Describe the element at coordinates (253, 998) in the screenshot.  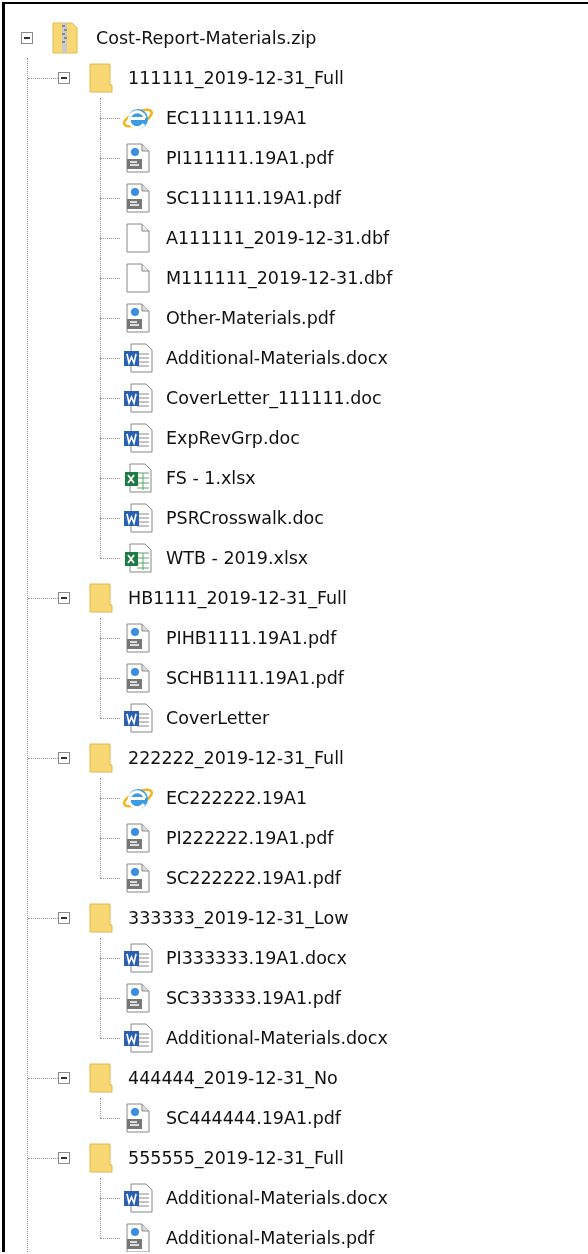
I see `tree-item-label: SC333333.19A1.pdf` at that location.